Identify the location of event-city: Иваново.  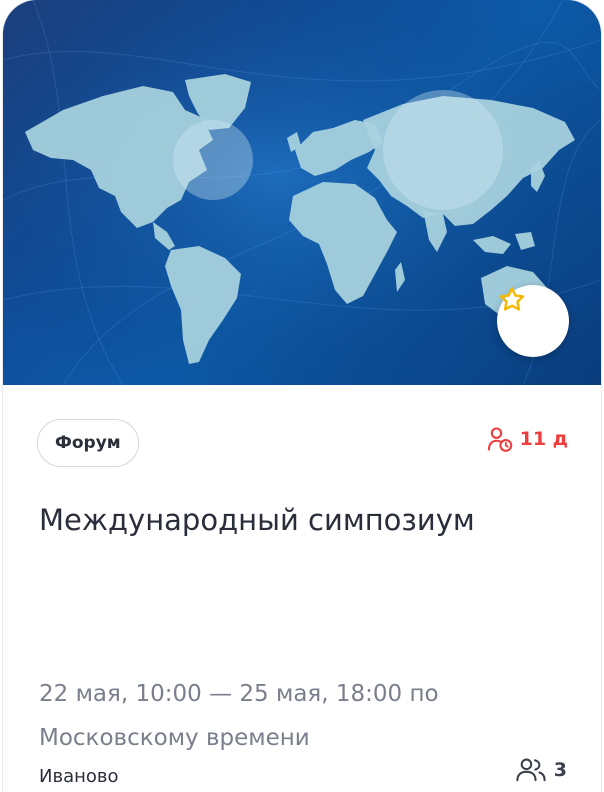
(79, 776).